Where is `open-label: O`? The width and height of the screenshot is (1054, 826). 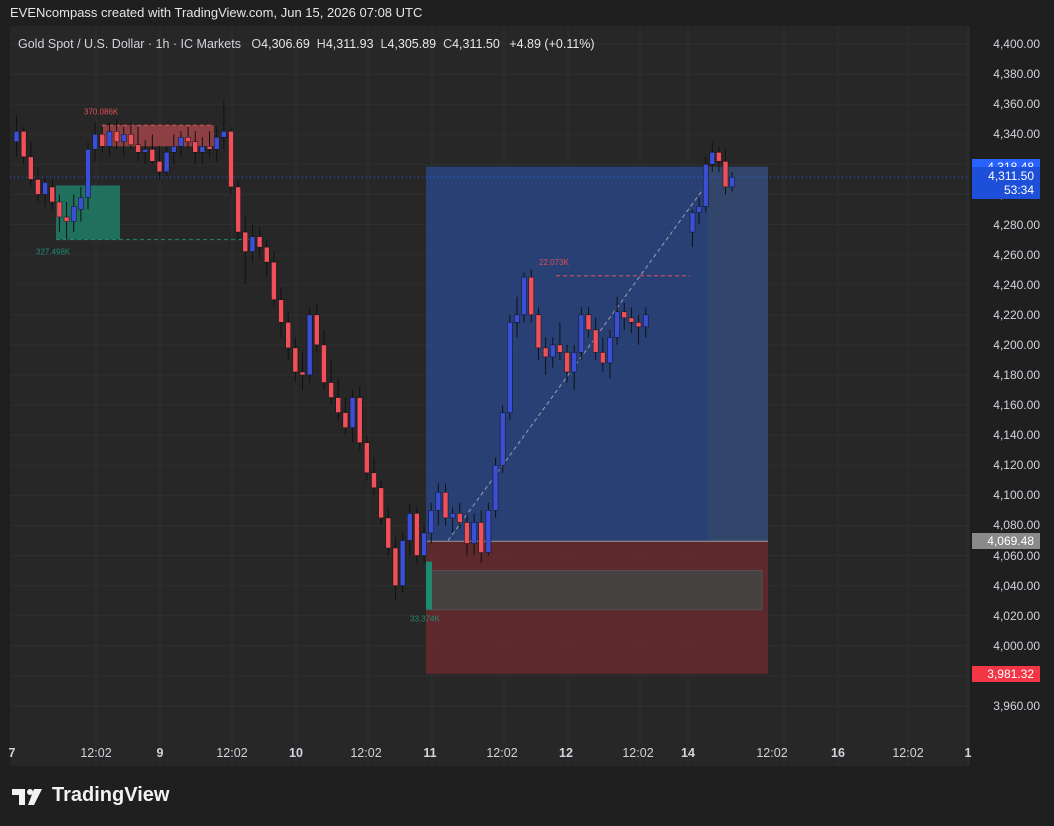
open-label: O is located at coordinates (256, 44).